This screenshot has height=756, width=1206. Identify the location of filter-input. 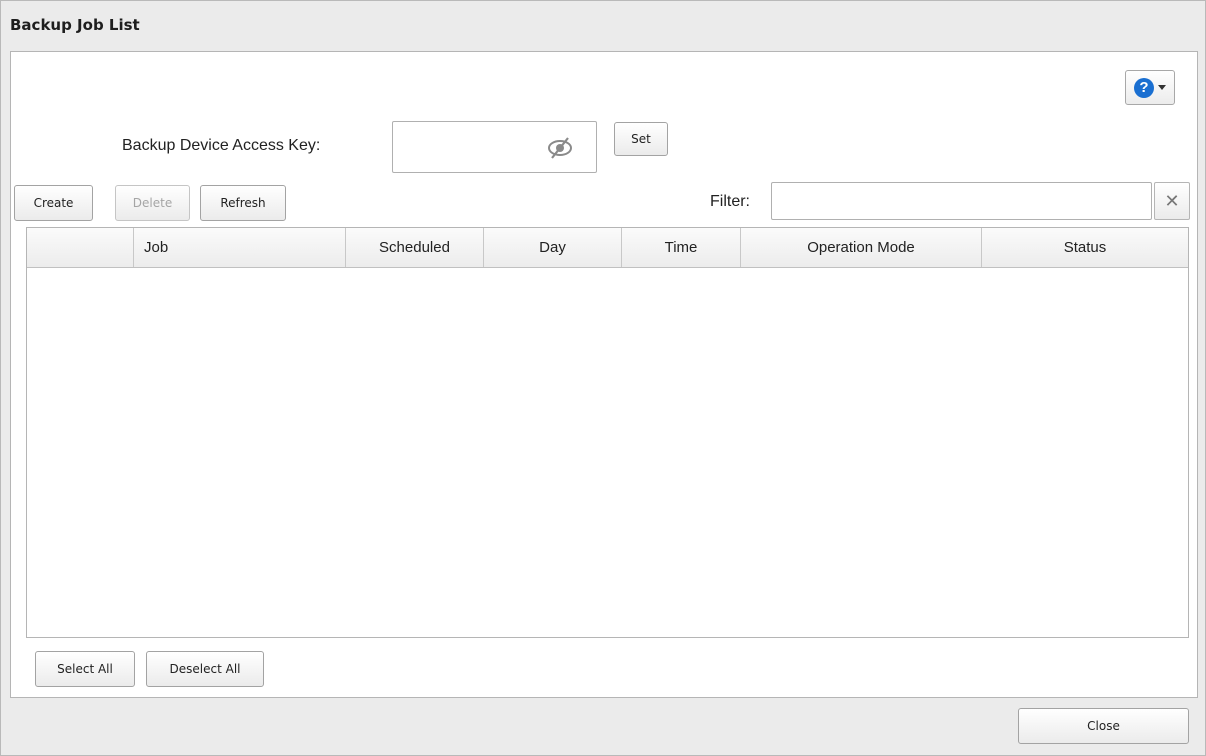
(961, 201).